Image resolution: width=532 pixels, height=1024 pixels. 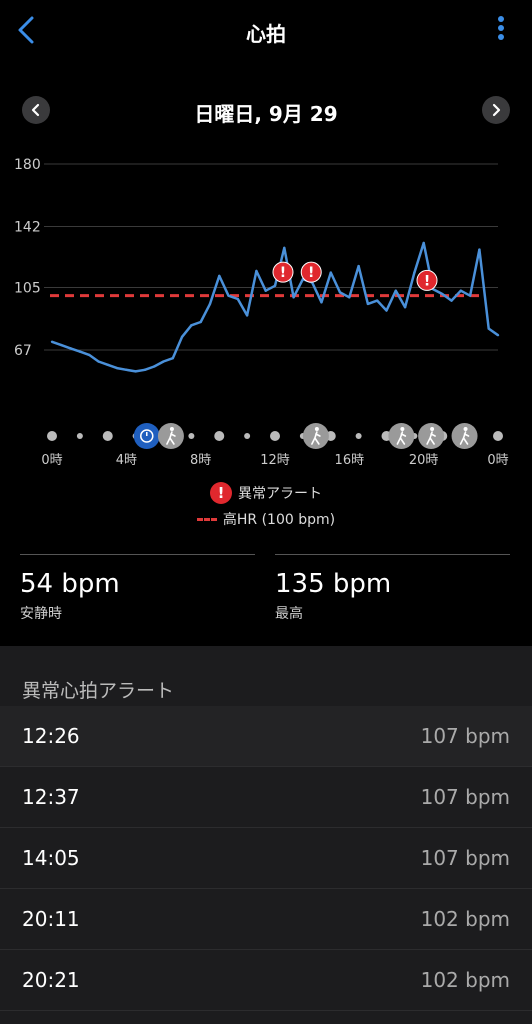 What do you see at coordinates (266, 919) in the screenshot?
I see `alert-row: 20:11 102 bpm` at bounding box center [266, 919].